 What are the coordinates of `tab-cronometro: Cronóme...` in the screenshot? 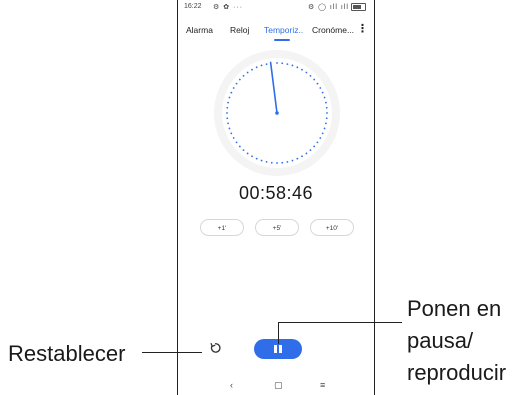 It's located at (333, 30).